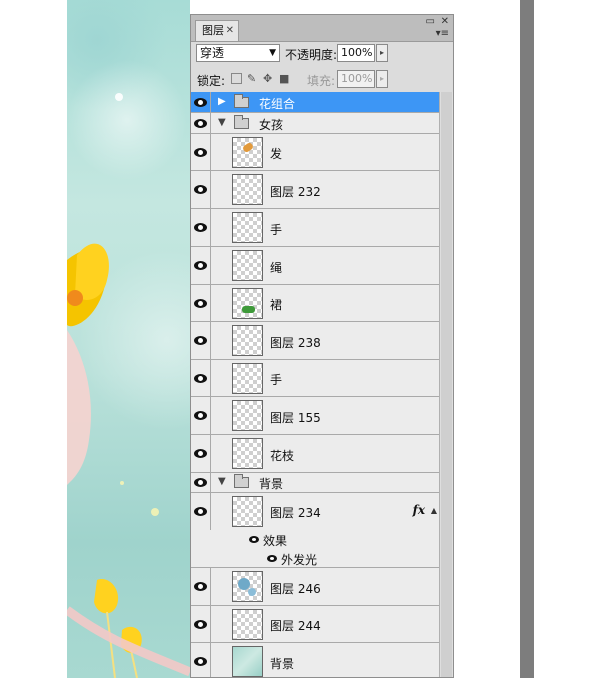 The image size is (600, 678). Describe the element at coordinates (445, 21) in the screenshot. I see `close-icon: ✕` at that location.